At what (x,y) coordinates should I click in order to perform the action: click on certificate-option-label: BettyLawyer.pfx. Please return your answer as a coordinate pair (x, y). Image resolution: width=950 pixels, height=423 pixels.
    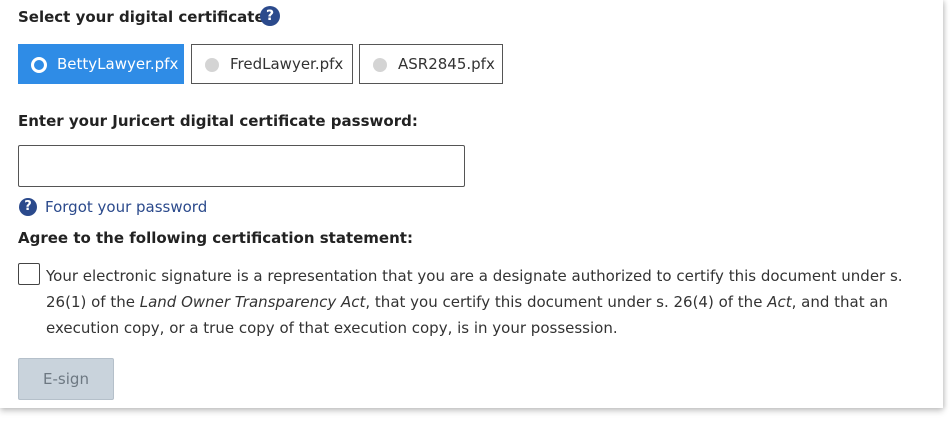
    Looking at the image, I should click on (118, 64).